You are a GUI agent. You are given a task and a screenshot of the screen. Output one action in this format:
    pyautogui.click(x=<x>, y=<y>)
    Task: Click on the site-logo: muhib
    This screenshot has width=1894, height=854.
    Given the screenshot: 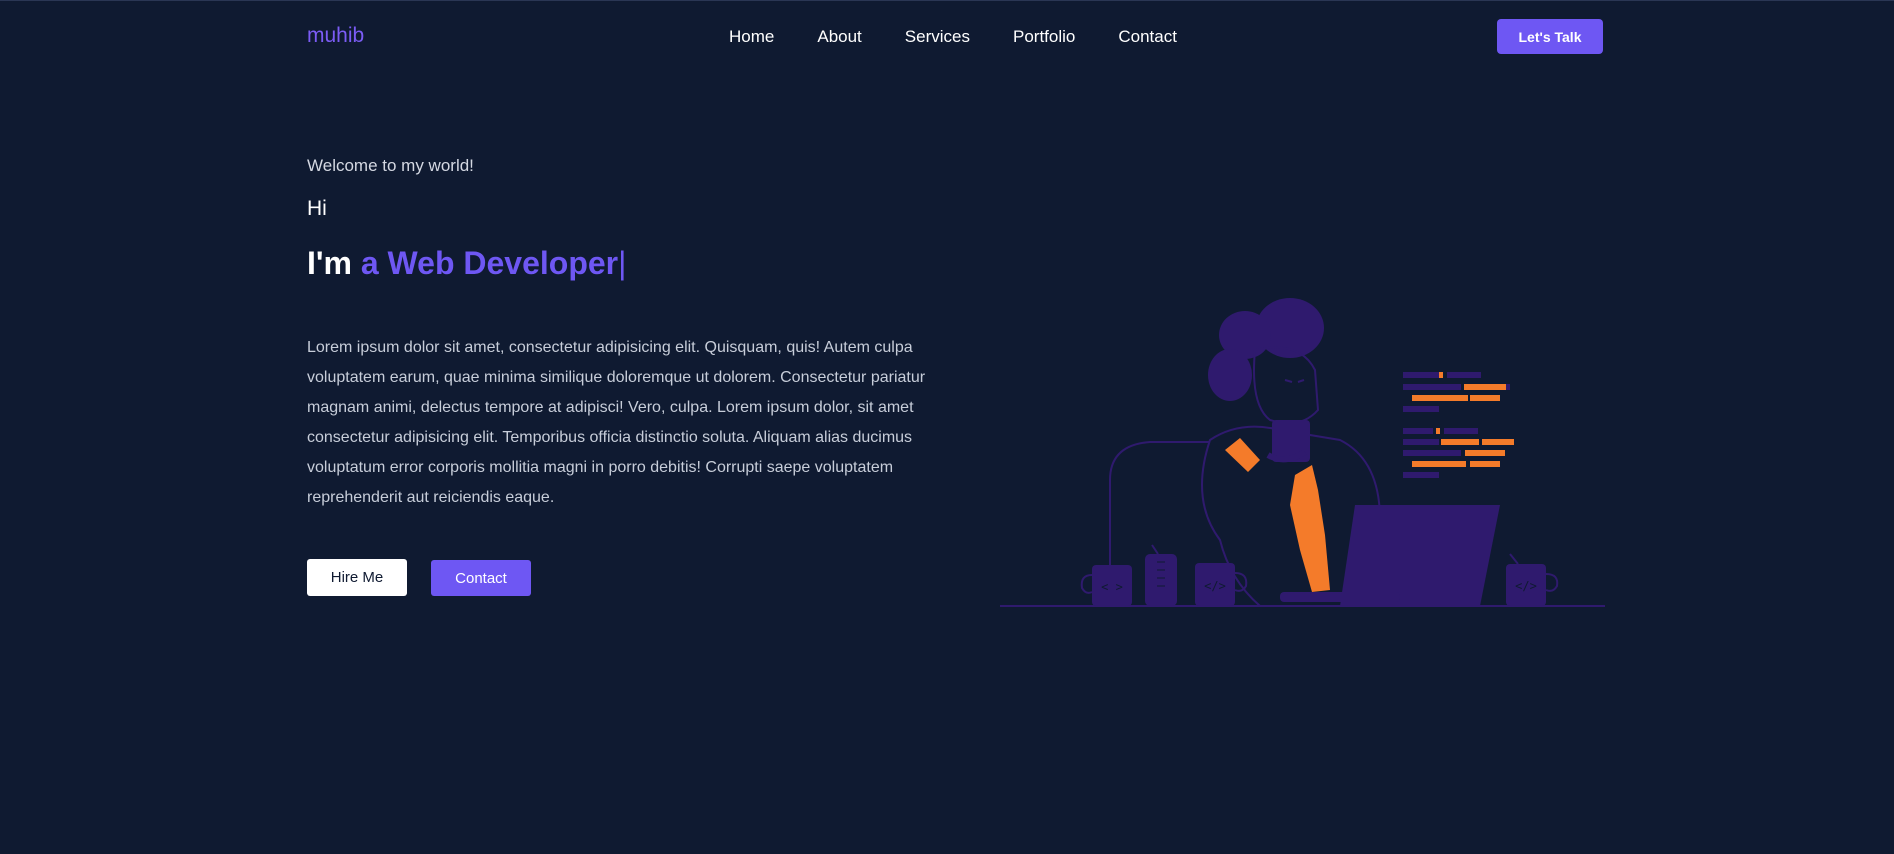 What is the action you would take?
    pyautogui.click(x=335, y=36)
    